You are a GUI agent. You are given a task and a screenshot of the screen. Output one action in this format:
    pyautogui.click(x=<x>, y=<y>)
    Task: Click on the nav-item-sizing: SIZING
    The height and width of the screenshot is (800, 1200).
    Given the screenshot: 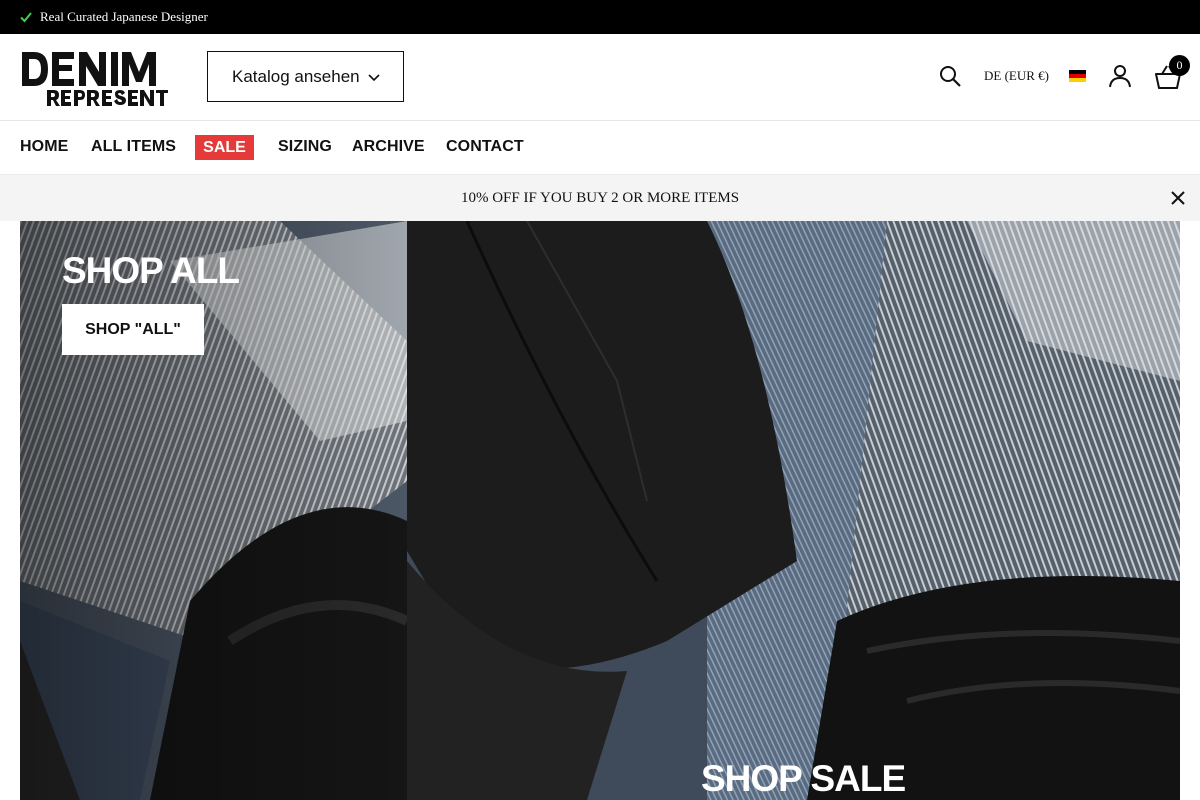 What is the action you would take?
    pyautogui.click(x=305, y=147)
    